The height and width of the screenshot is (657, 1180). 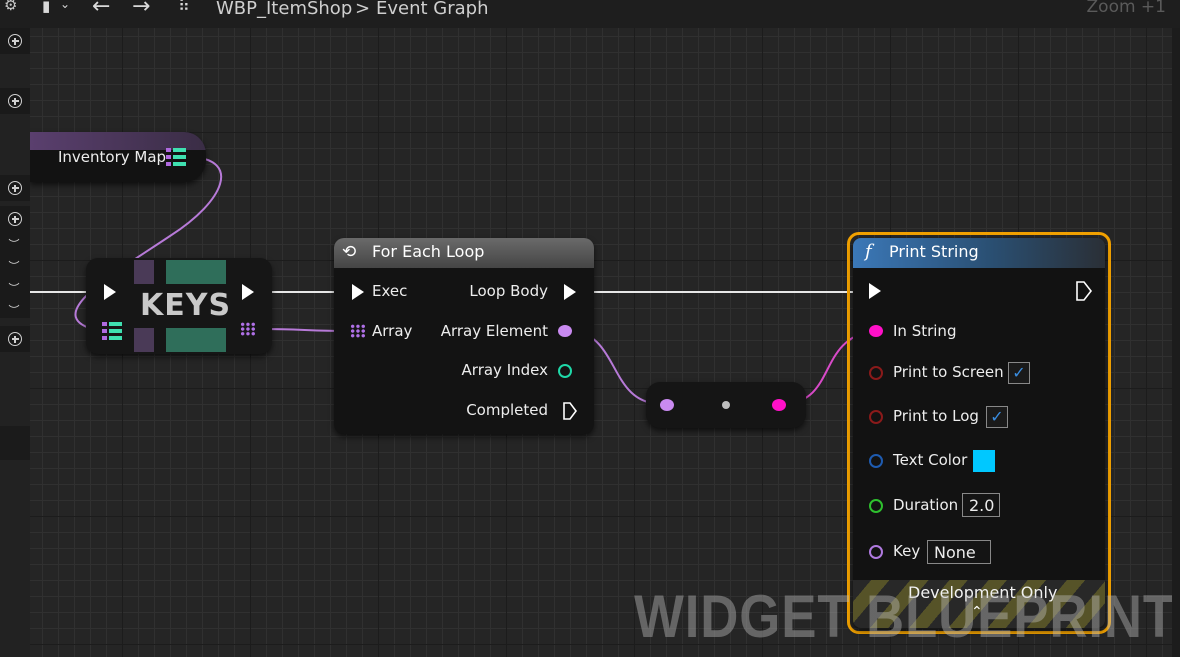 I want to click on collapsed-sections: ︶ ︶ ︶ ︶, so click(x=15, y=275).